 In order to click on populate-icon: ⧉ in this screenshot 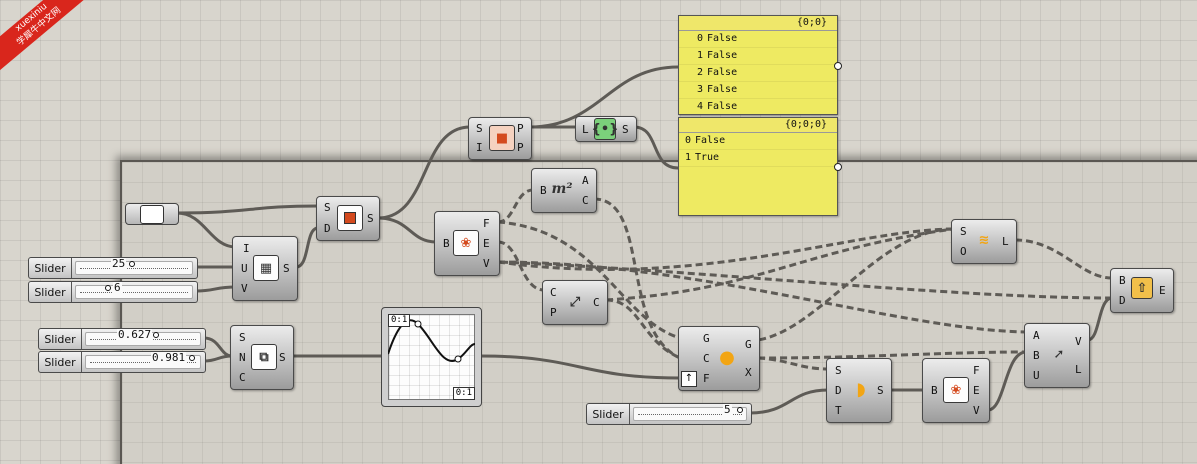, I will do `click(264, 357)`.